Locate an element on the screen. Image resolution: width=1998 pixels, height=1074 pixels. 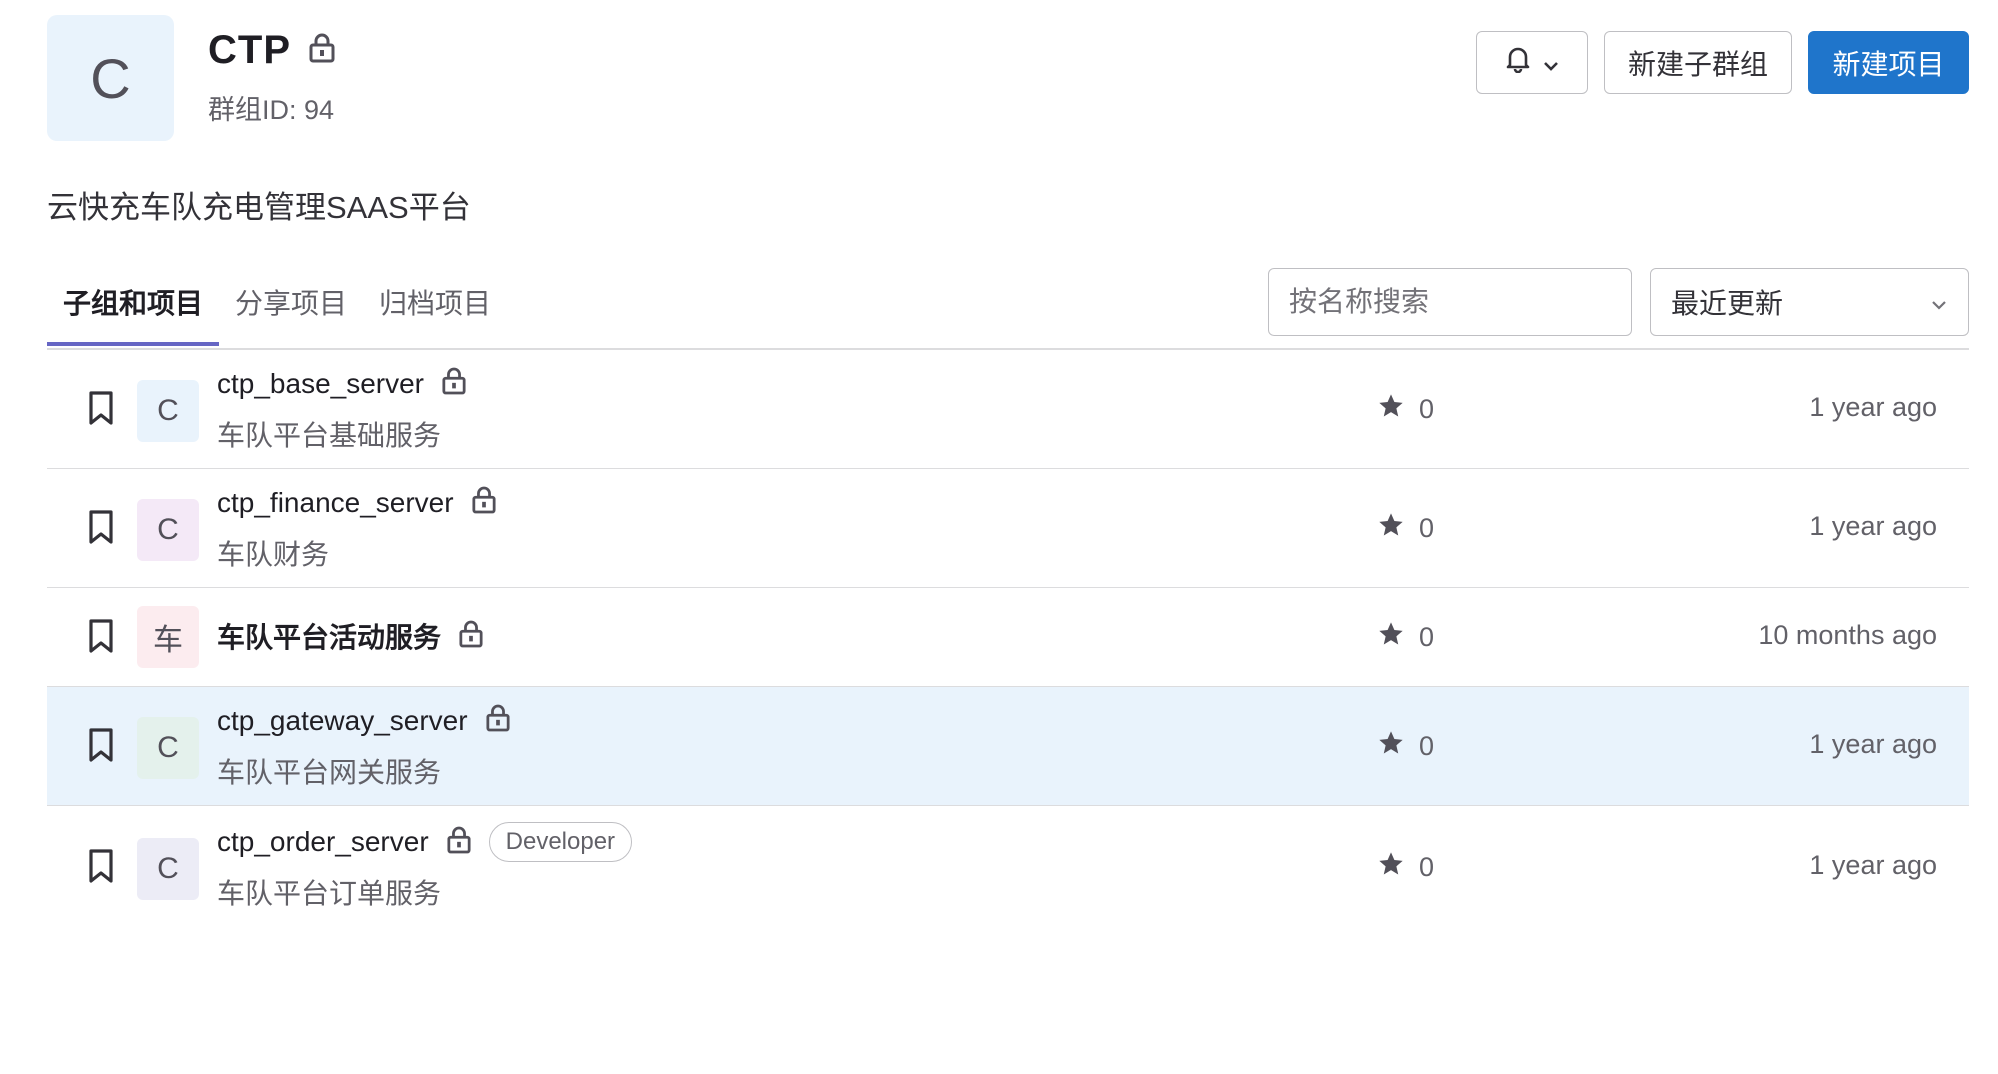
group-id: 群组ID: 94 is located at coordinates (271, 110).